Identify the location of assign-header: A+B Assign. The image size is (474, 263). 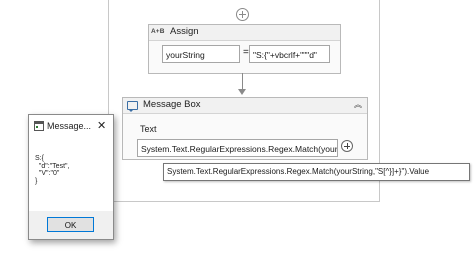
(244, 33).